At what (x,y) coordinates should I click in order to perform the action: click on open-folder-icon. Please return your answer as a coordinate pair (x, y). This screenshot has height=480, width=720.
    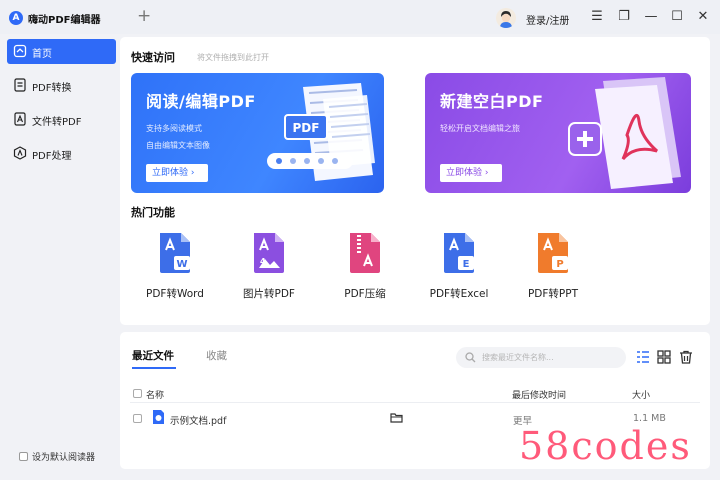
    Looking at the image, I should click on (396, 417).